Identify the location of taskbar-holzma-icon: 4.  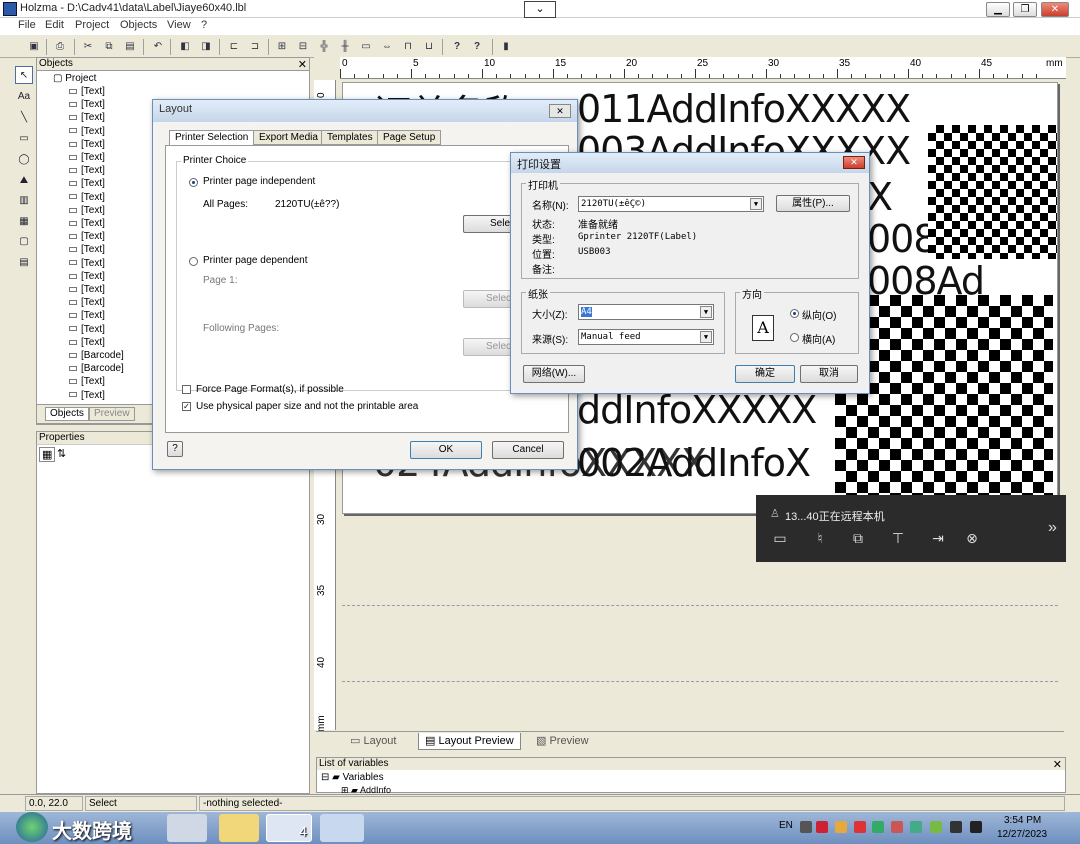
(289, 828).